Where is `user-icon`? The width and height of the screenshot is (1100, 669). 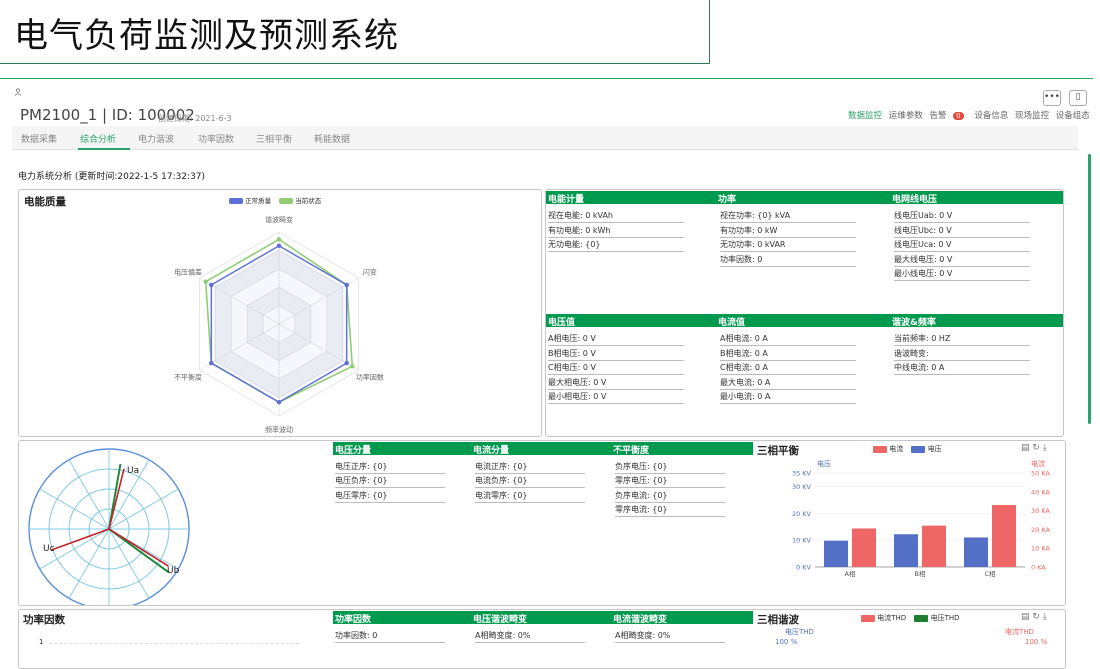
user-icon is located at coordinates (18, 92).